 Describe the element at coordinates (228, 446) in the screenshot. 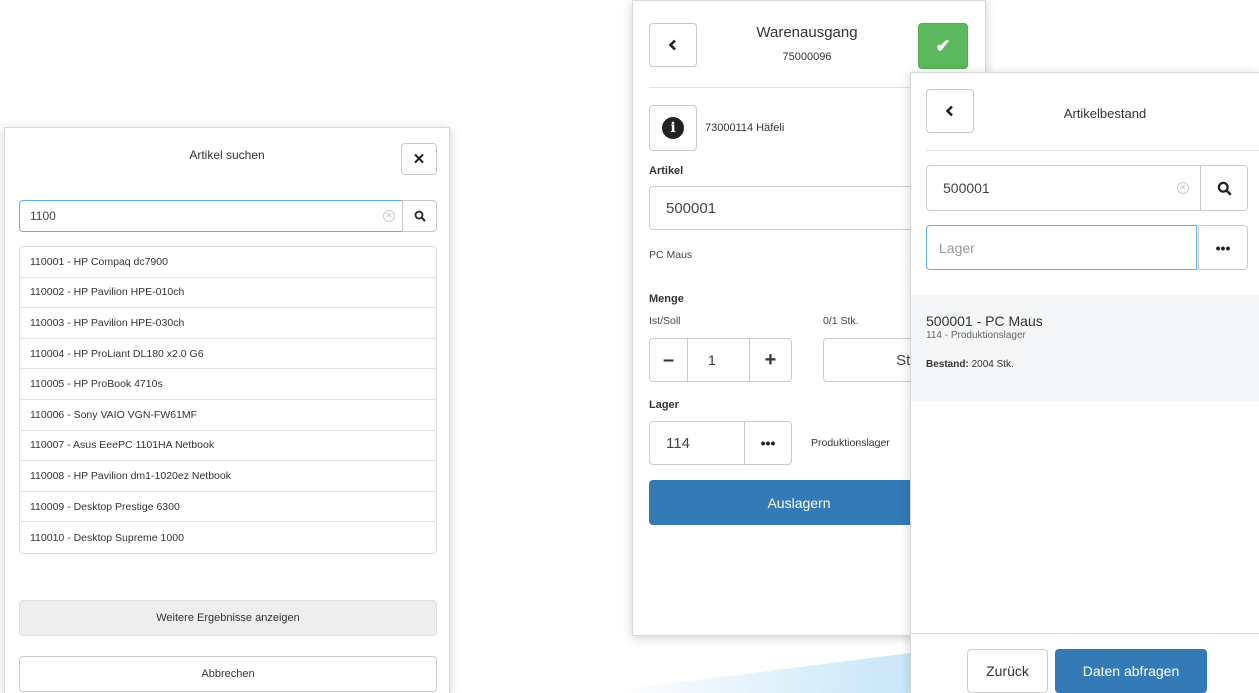

I see `list-item: 110007 - Asus EeePC 1101HA Netbook` at that location.